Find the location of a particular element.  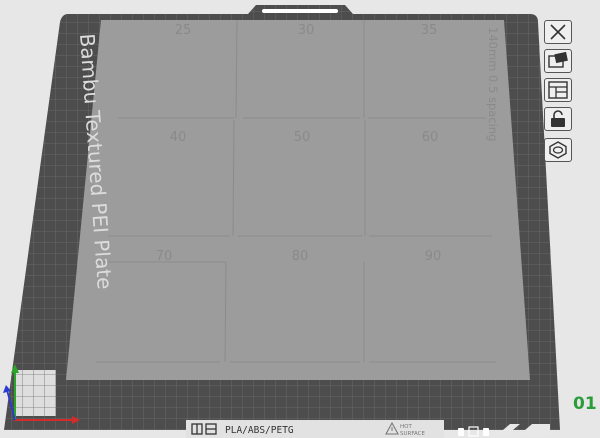

lock-icon is located at coordinates (558, 118).